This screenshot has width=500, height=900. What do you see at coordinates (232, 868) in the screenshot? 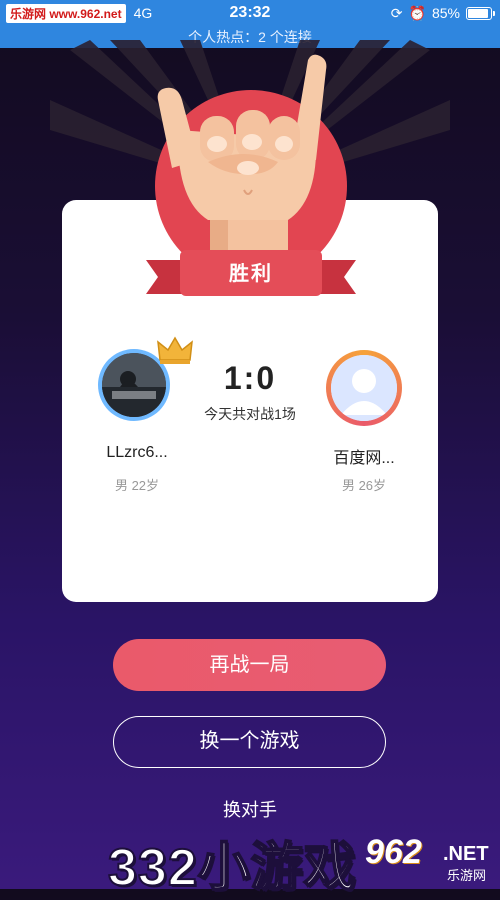
I see `site-watermark-text: 332小游戏` at bounding box center [232, 868].